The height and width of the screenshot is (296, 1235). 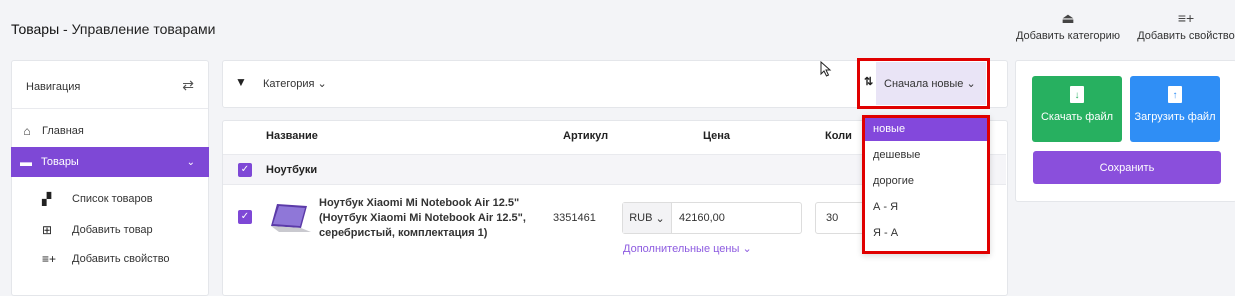 I want to click on upload-file-button: ↑ Загрузить файл, so click(x=1175, y=109).